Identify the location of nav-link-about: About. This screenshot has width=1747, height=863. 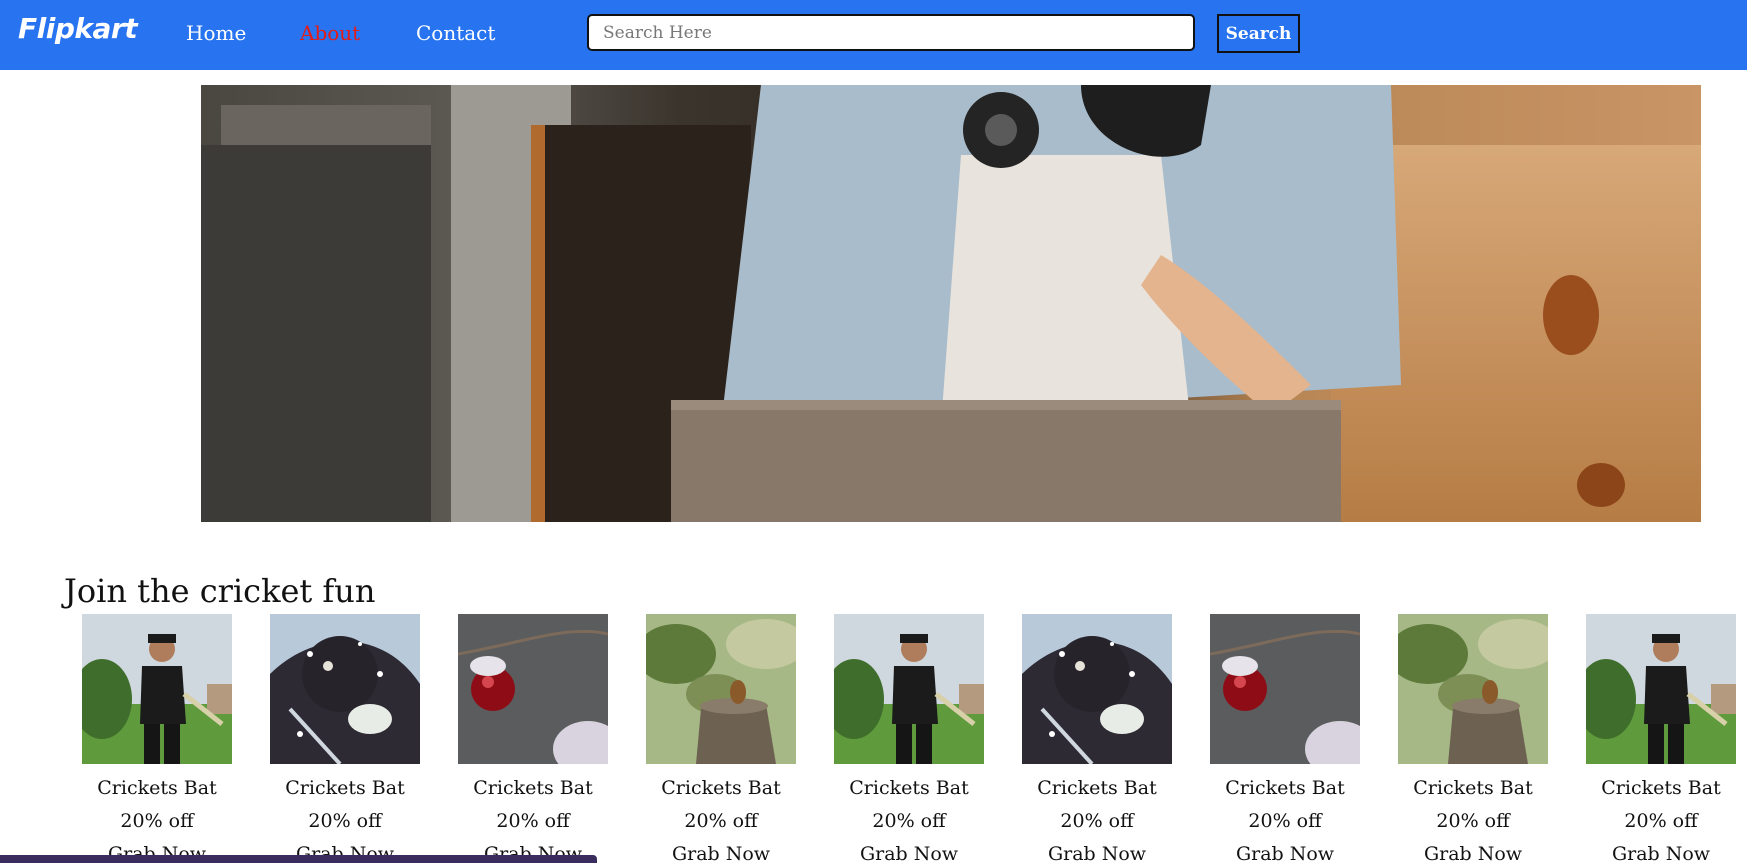
(330, 33).